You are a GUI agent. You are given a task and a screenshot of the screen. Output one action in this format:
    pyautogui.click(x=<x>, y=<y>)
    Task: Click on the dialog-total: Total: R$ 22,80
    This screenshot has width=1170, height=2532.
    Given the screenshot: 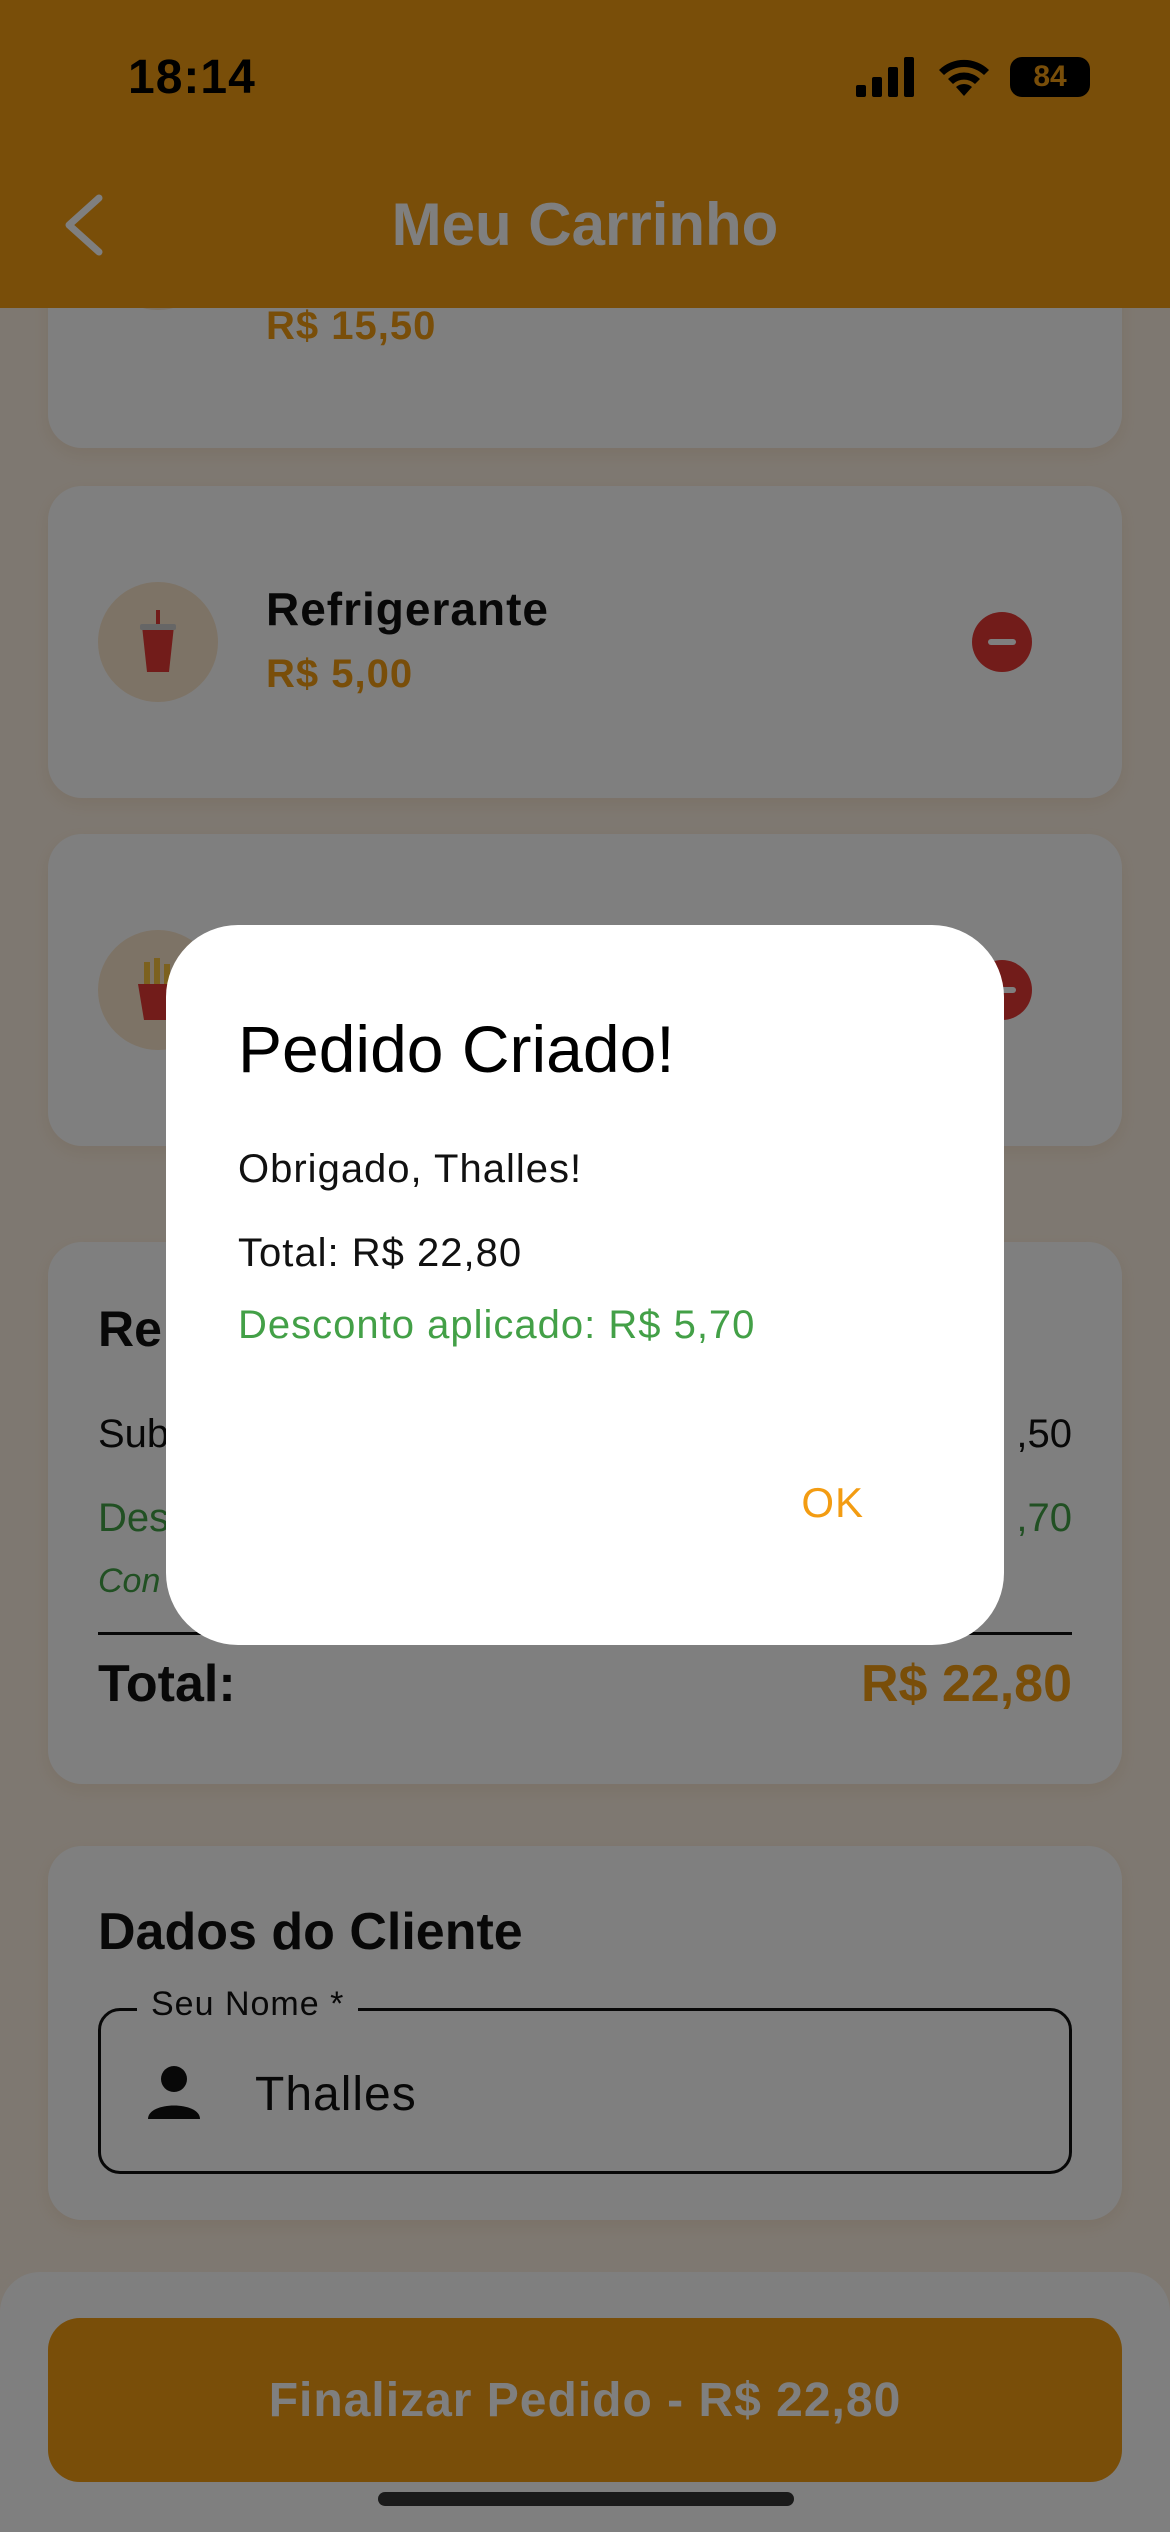 What is the action you would take?
    pyautogui.click(x=380, y=1253)
    